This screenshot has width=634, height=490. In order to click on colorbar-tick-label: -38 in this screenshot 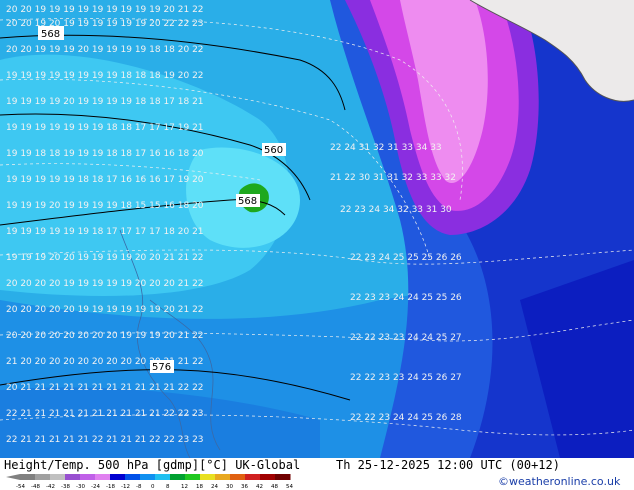, I will do `click(65, 487)`.